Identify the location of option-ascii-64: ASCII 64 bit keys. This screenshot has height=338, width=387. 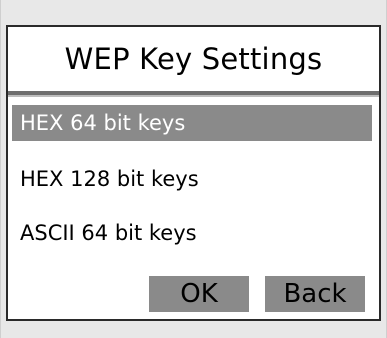
(192, 233).